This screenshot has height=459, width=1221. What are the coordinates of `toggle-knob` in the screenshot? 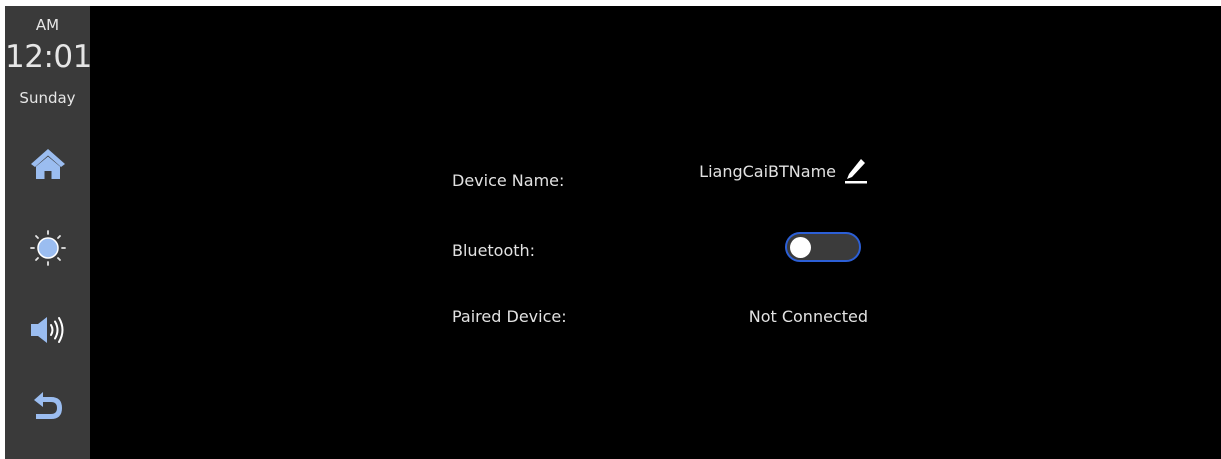 It's located at (800, 247).